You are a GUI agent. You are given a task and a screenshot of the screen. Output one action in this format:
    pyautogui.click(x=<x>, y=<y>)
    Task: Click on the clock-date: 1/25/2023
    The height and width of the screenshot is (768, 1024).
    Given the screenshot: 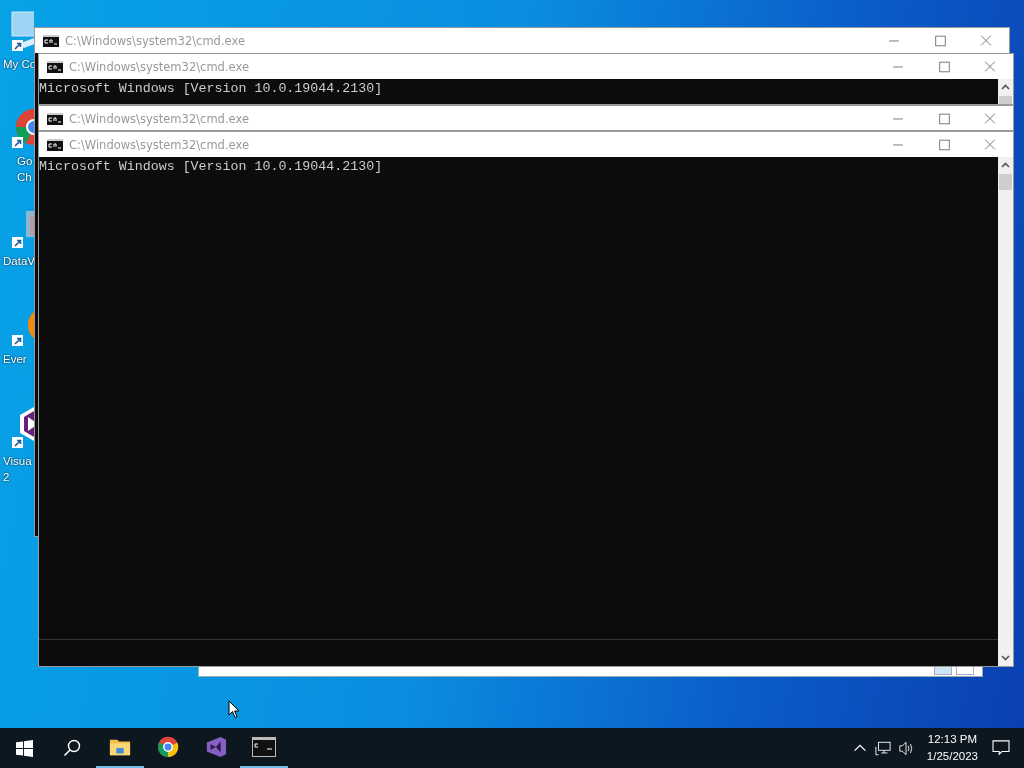 What is the action you would take?
    pyautogui.click(x=952, y=756)
    